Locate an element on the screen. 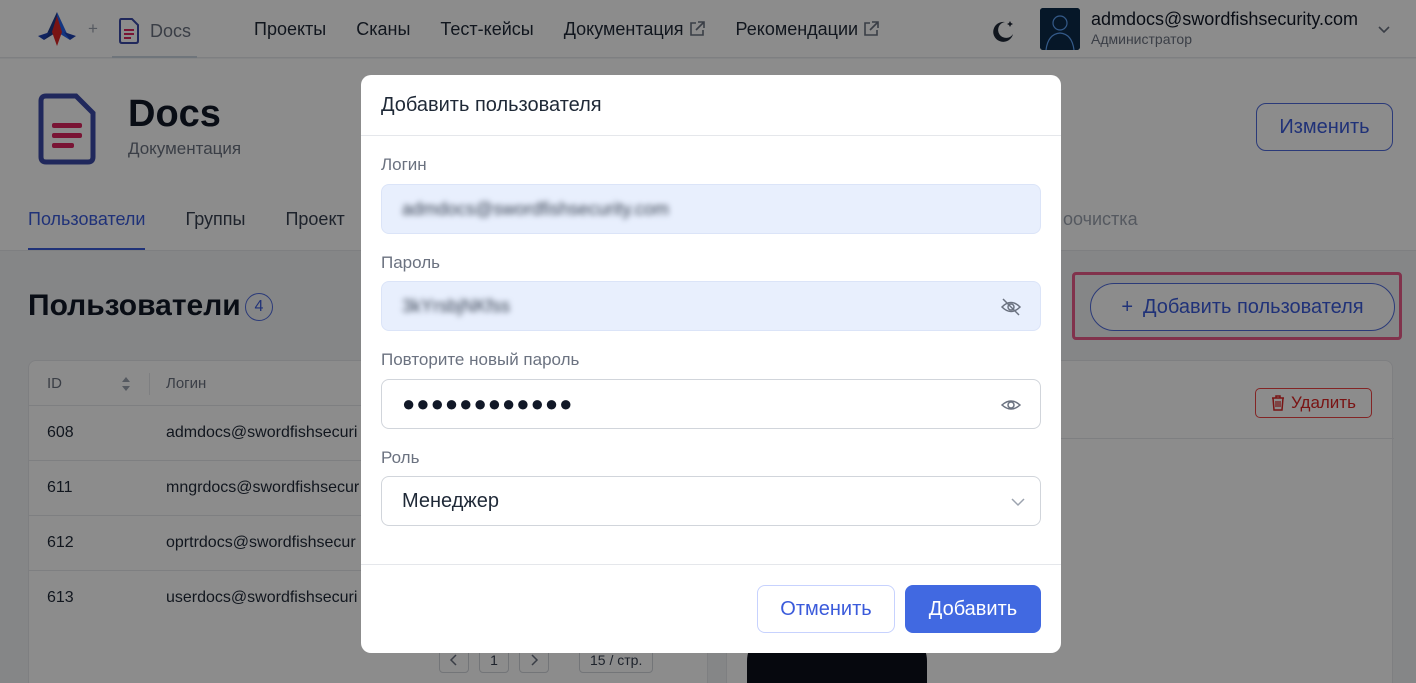  eye-off-icon is located at coordinates (1011, 307).